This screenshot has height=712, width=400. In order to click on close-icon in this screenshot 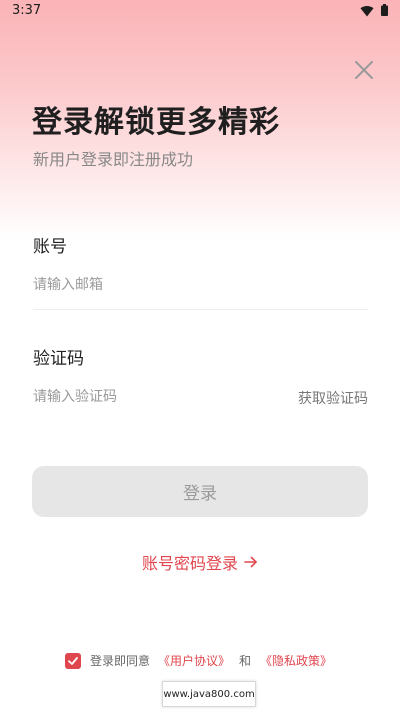, I will do `click(364, 70)`.